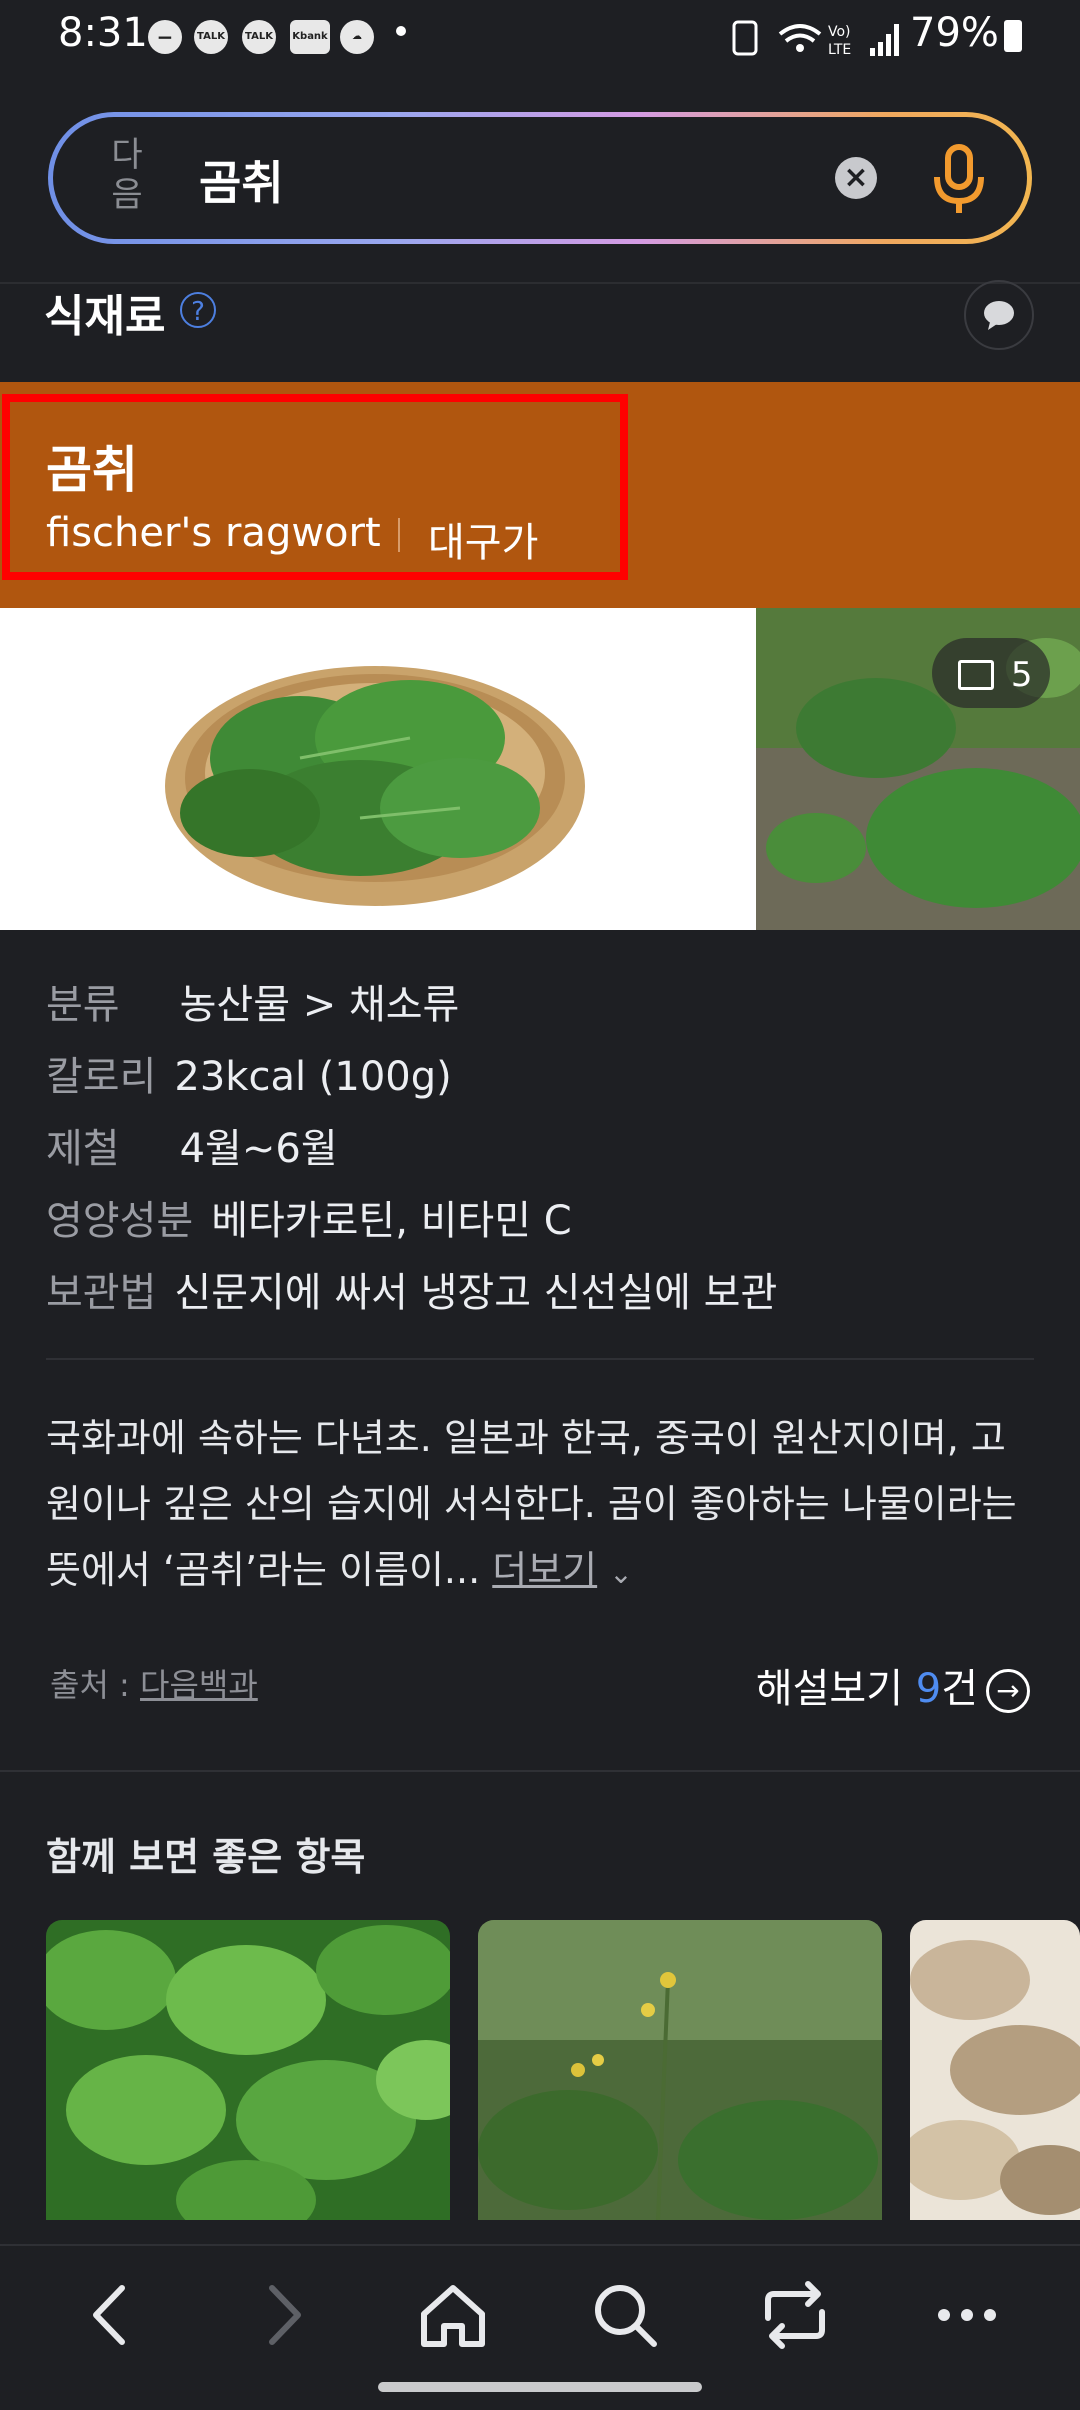  What do you see at coordinates (103, 33) in the screenshot?
I see `status-time: 8:31` at bounding box center [103, 33].